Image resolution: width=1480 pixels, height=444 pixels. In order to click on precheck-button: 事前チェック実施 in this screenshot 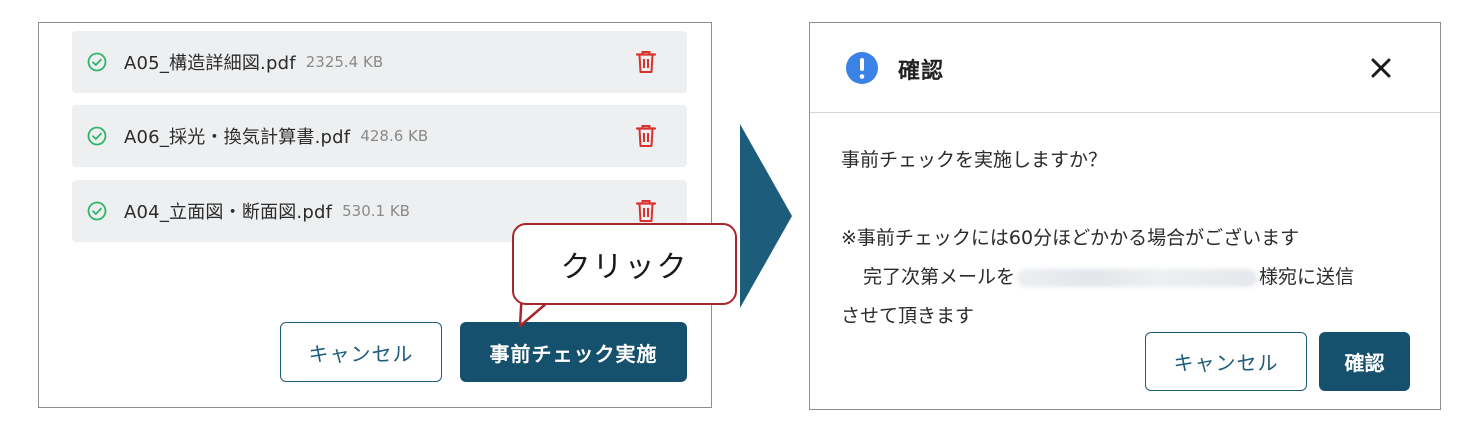, I will do `click(573, 352)`.